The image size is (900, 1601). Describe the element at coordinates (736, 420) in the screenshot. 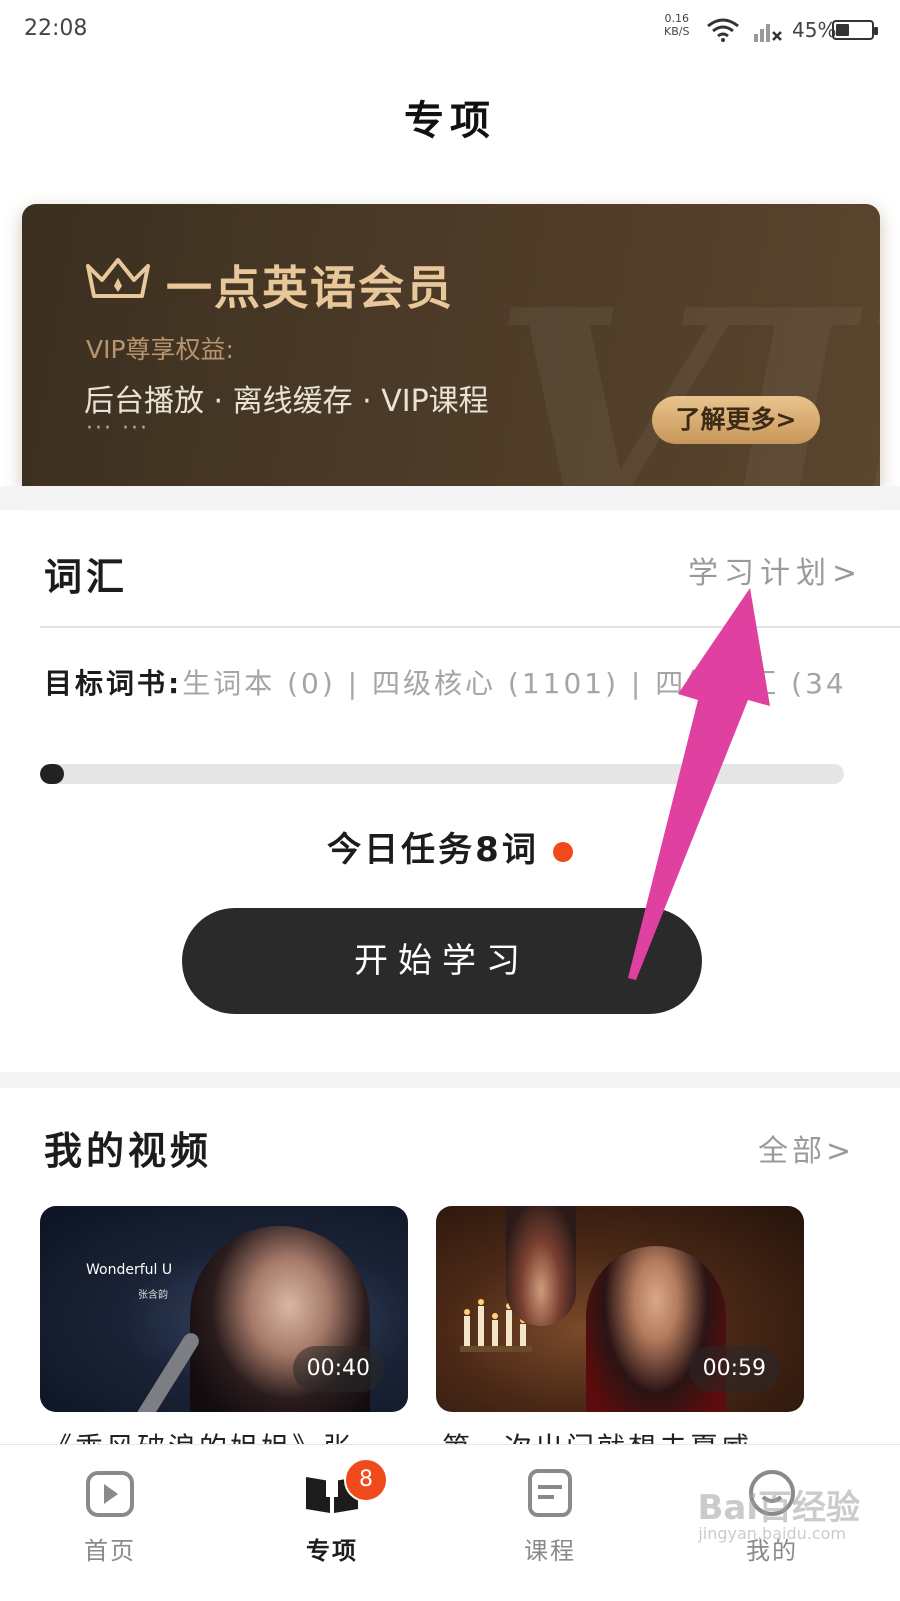

I see `learn-more-button: 了解更多>` at that location.